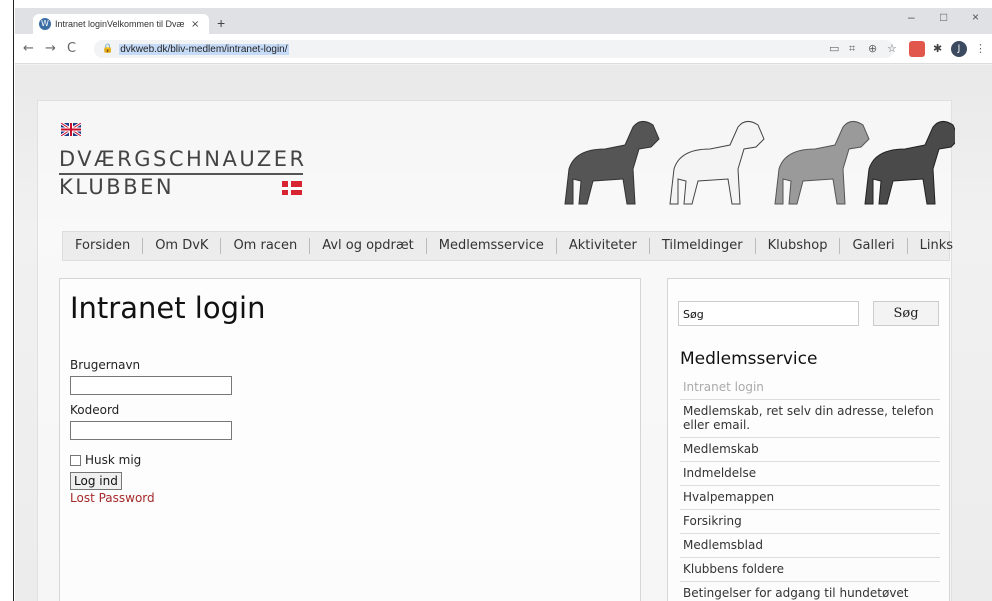 Image resolution: width=992 pixels, height=601 pixels. Describe the element at coordinates (95, 410) in the screenshot. I see `password-label: Kodeord` at that location.